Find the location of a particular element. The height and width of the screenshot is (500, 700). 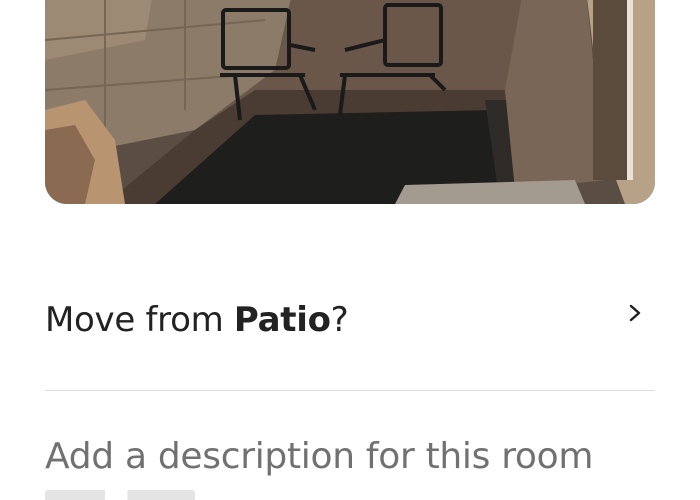

move-suffix: ? is located at coordinates (339, 320).